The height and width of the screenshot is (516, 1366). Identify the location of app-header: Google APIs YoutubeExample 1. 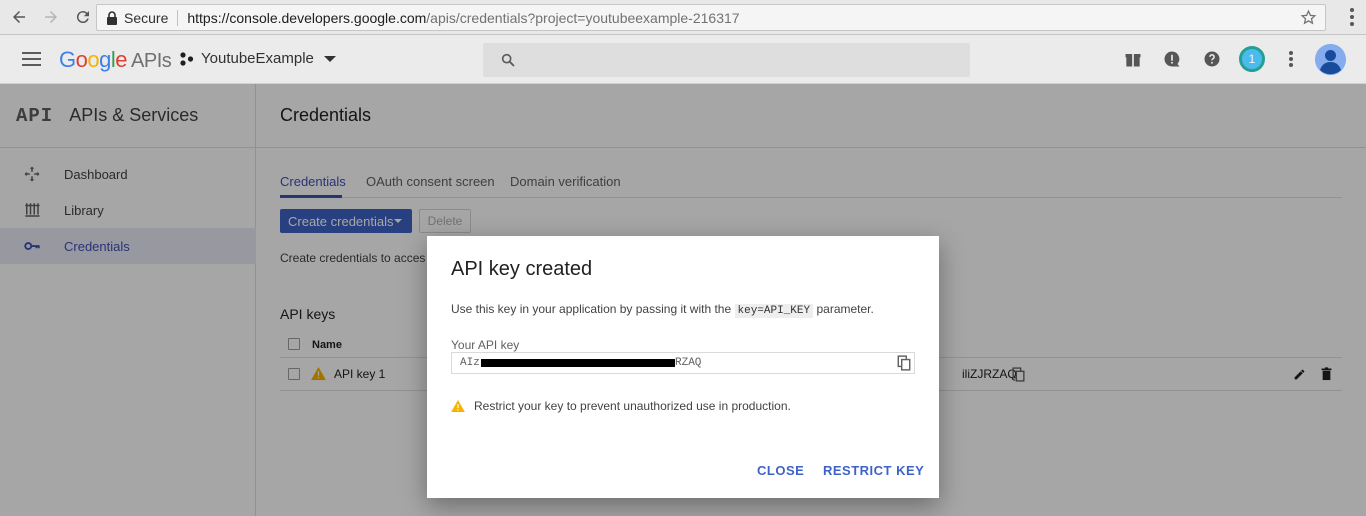
(683, 59).